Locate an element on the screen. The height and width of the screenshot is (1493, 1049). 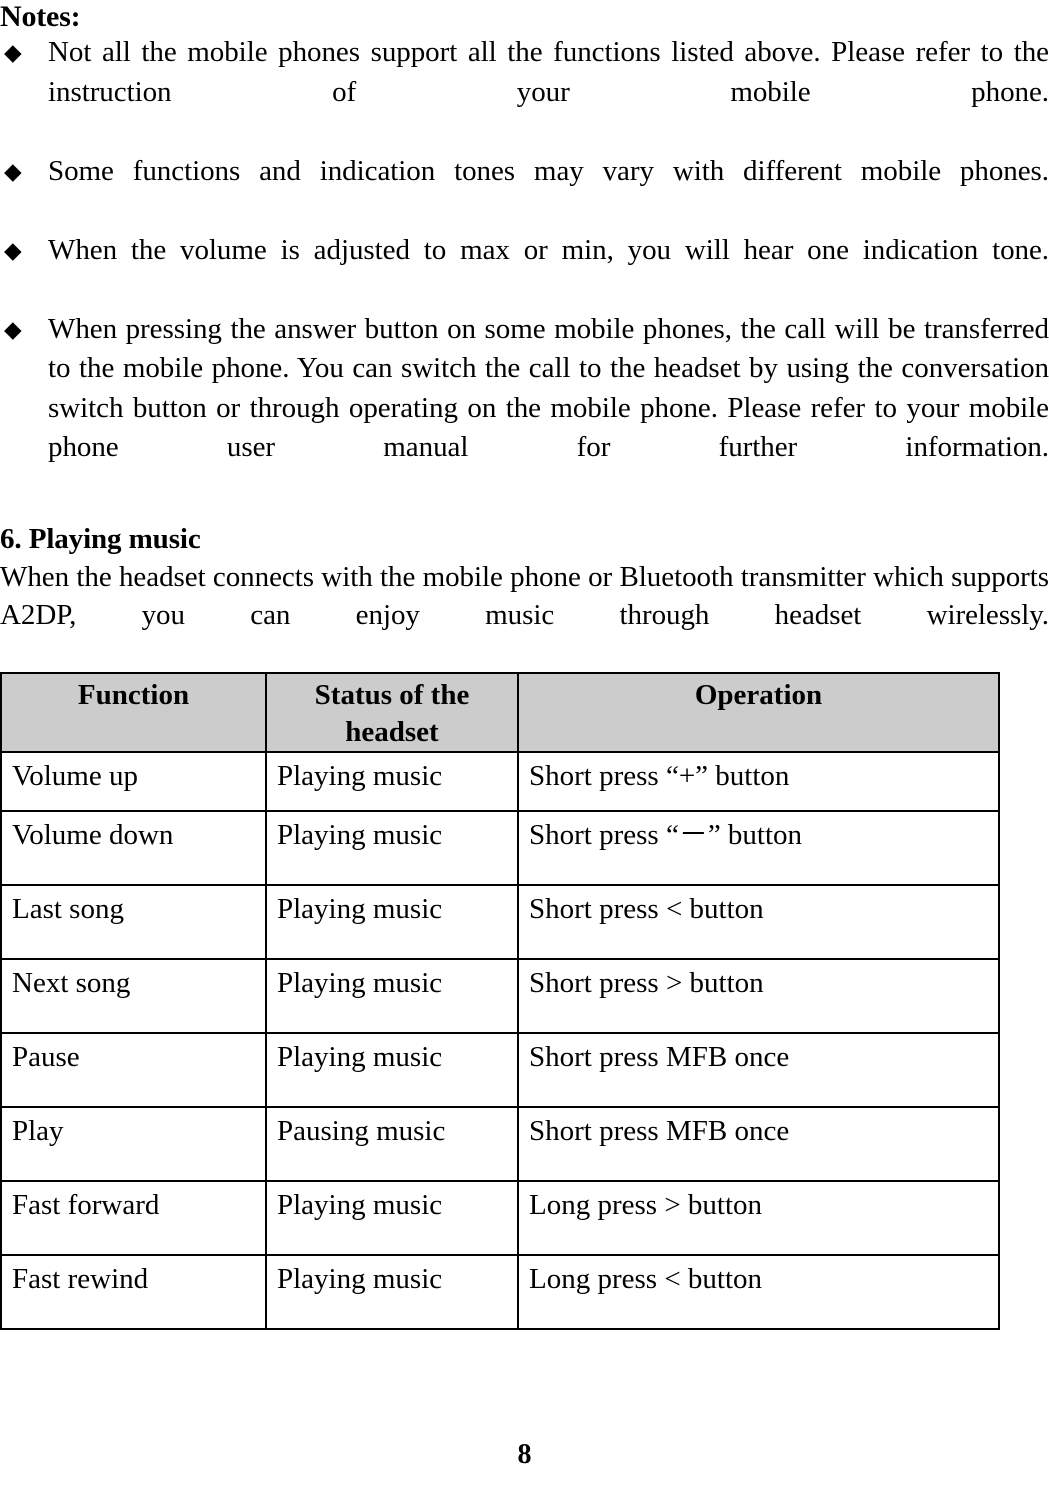
table-row: Play Pausing music Short press MFB once is located at coordinates (500, 1144).